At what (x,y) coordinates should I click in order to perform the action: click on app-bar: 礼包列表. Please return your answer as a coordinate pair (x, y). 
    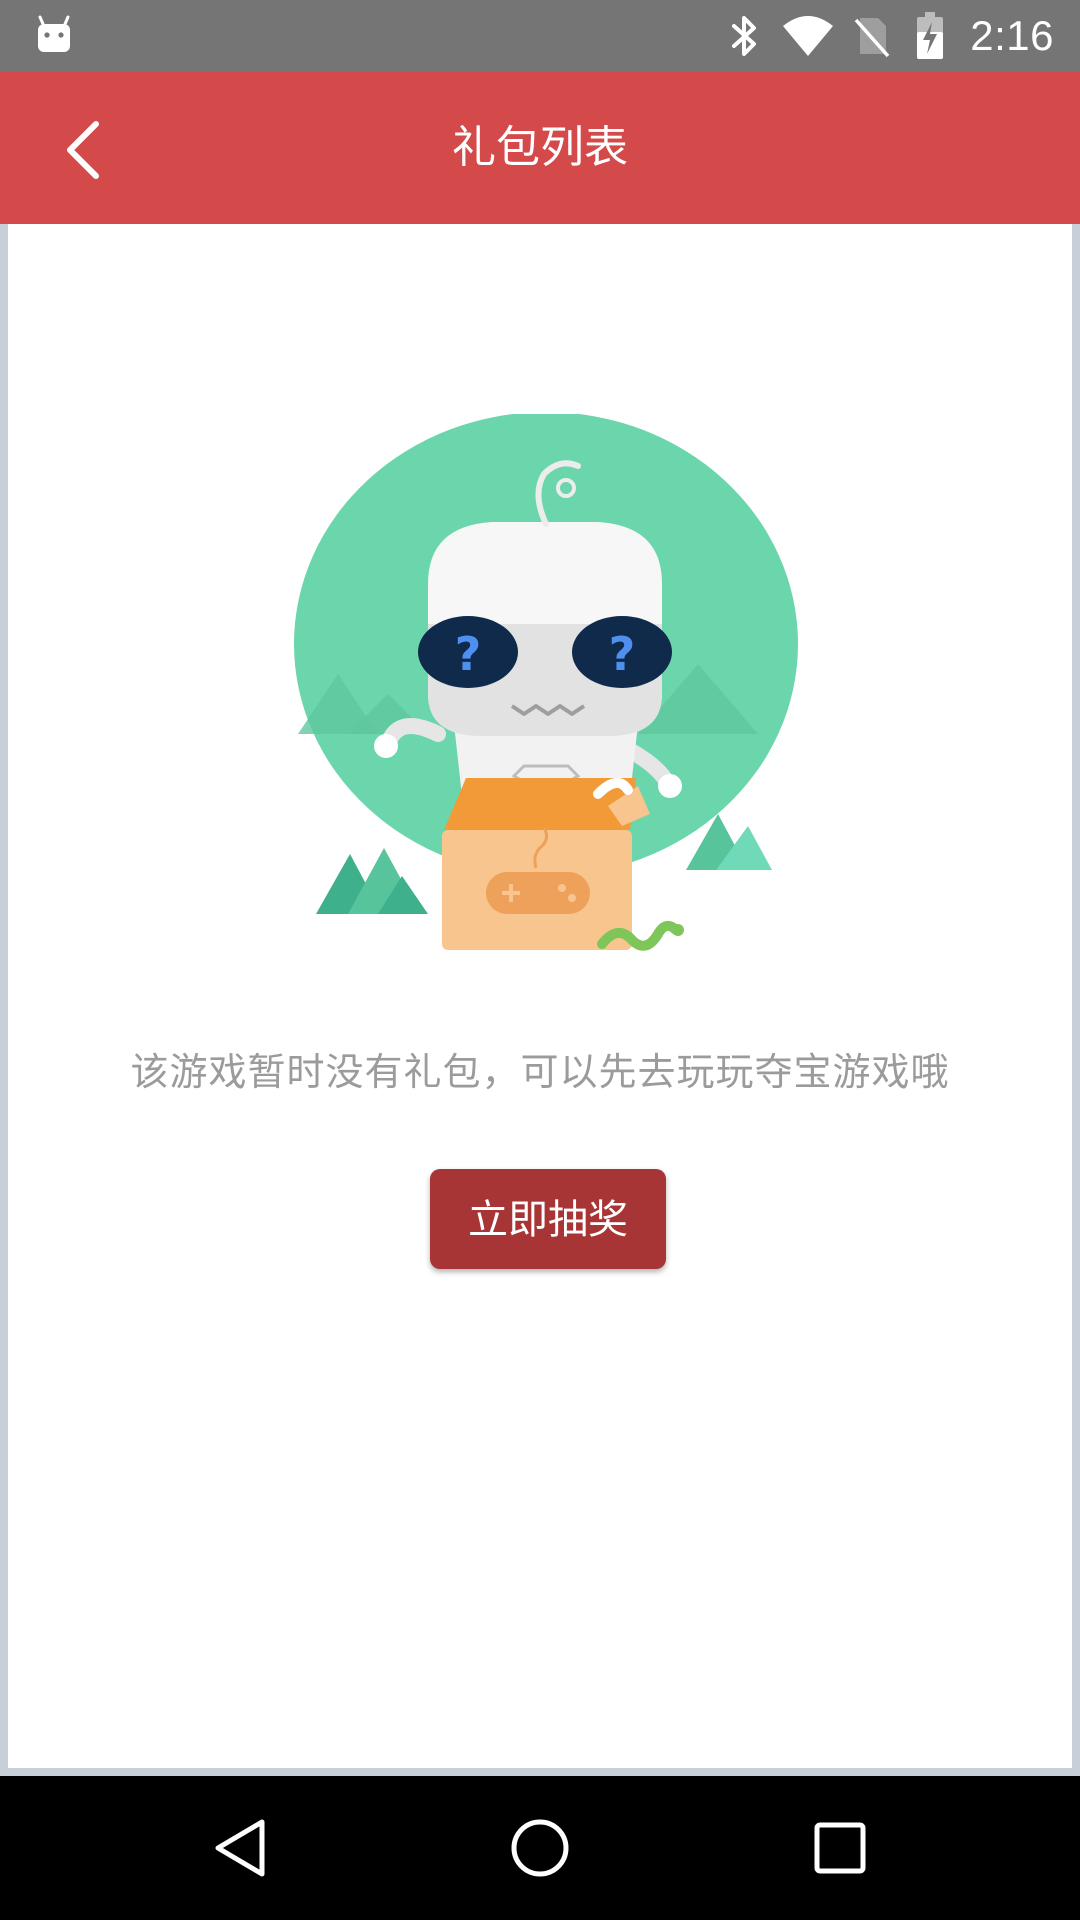
    Looking at the image, I should click on (540, 148).